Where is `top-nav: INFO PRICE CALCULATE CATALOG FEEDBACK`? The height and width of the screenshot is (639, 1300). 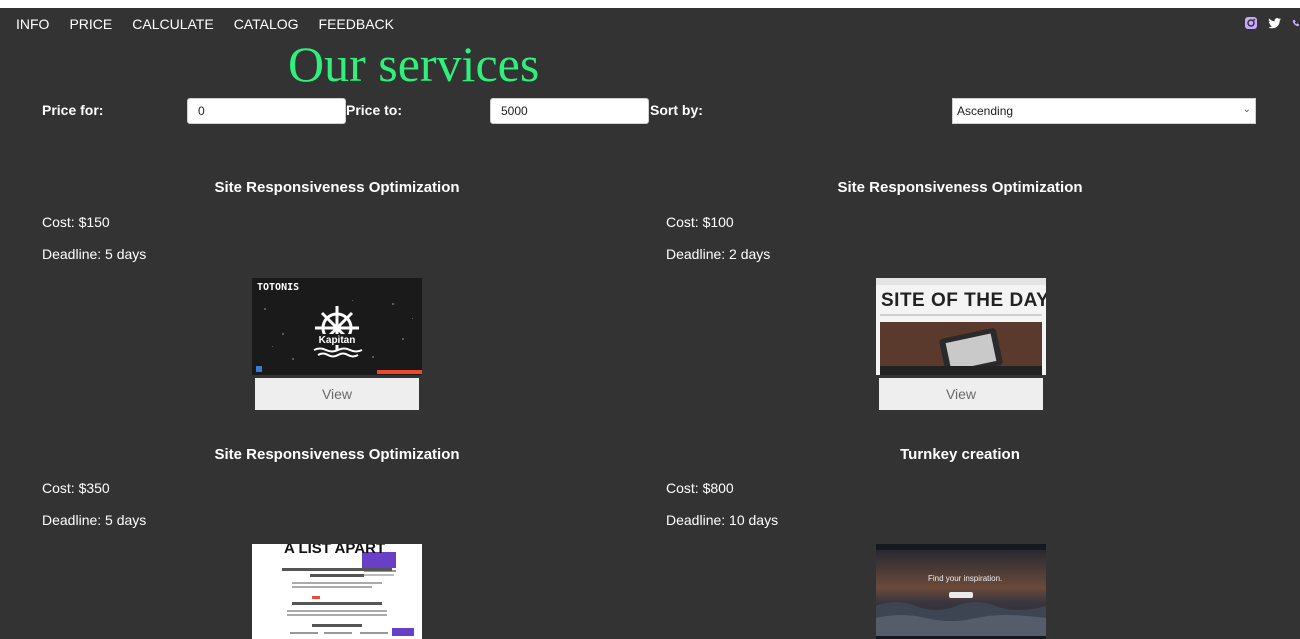 top-nav: INFO PRICE CALCULATE CATALOG FEEDBACK is located at coordinates (205, 24).